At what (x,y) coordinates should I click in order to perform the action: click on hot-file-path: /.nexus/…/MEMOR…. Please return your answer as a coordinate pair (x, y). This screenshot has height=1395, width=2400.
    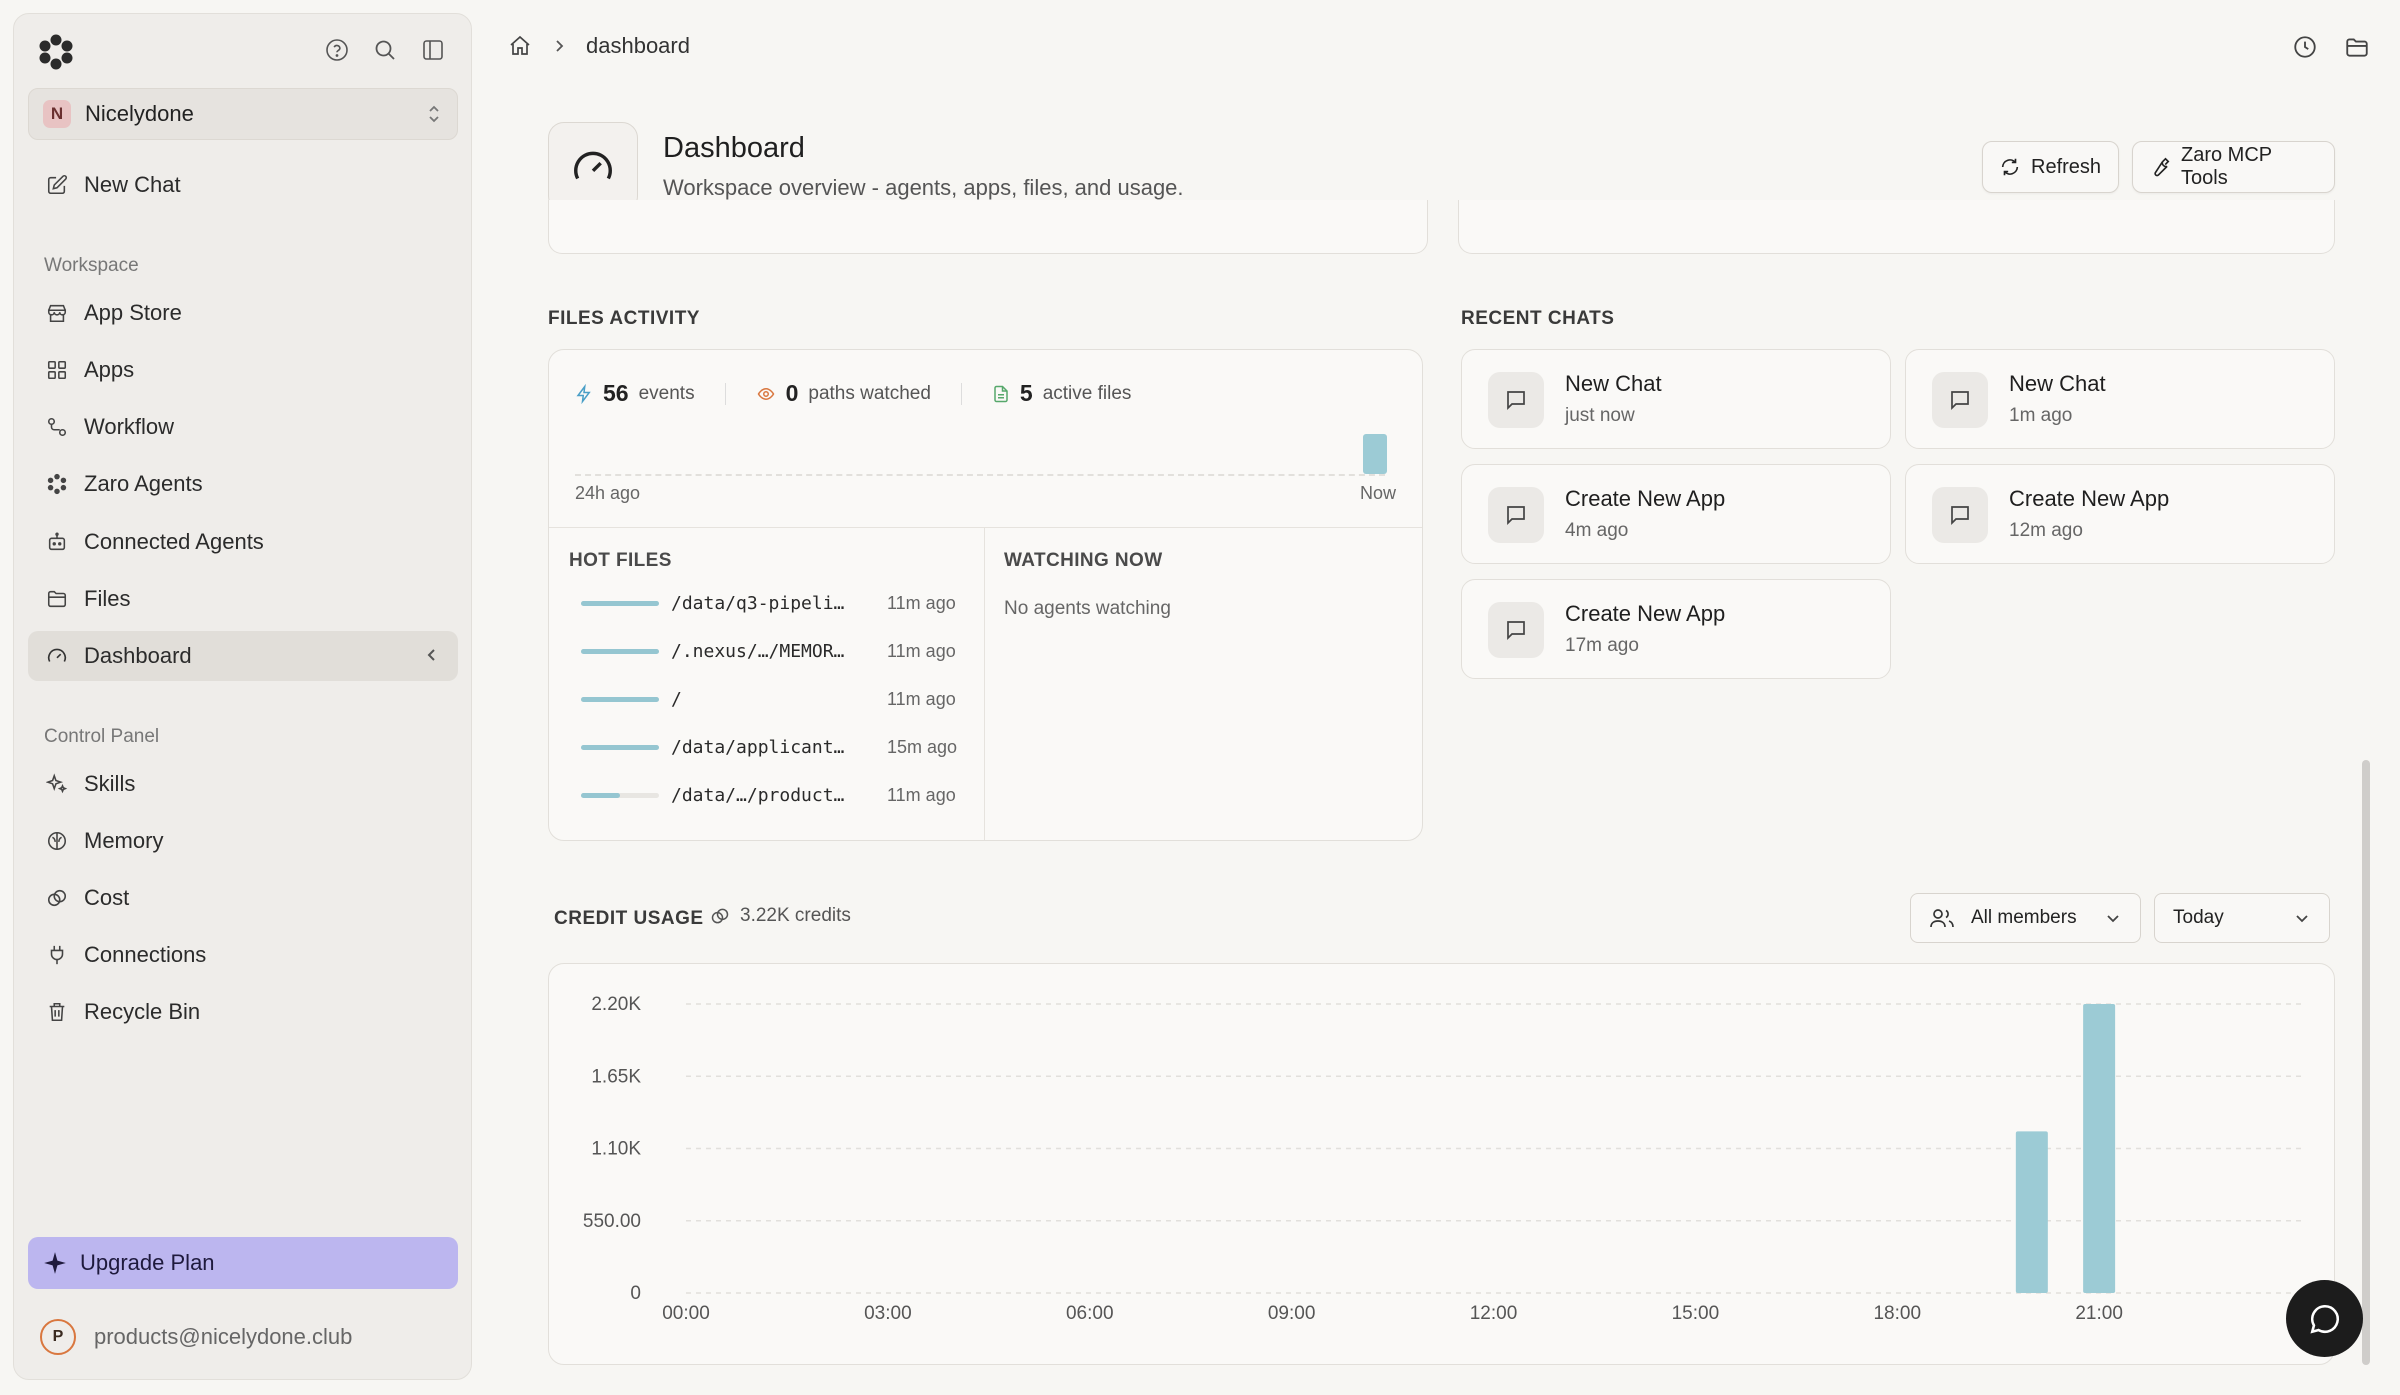
    Looking at the image, I should click on (758, 651).